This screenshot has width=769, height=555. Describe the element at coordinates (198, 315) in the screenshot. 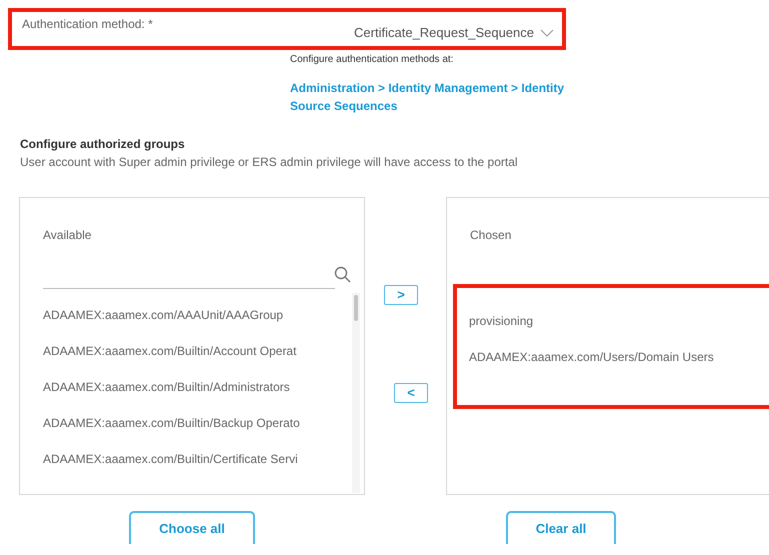

I see `group-list-item: ADAAMEX:aaamex.com/AAAUnit/AAAGroup` at that location.